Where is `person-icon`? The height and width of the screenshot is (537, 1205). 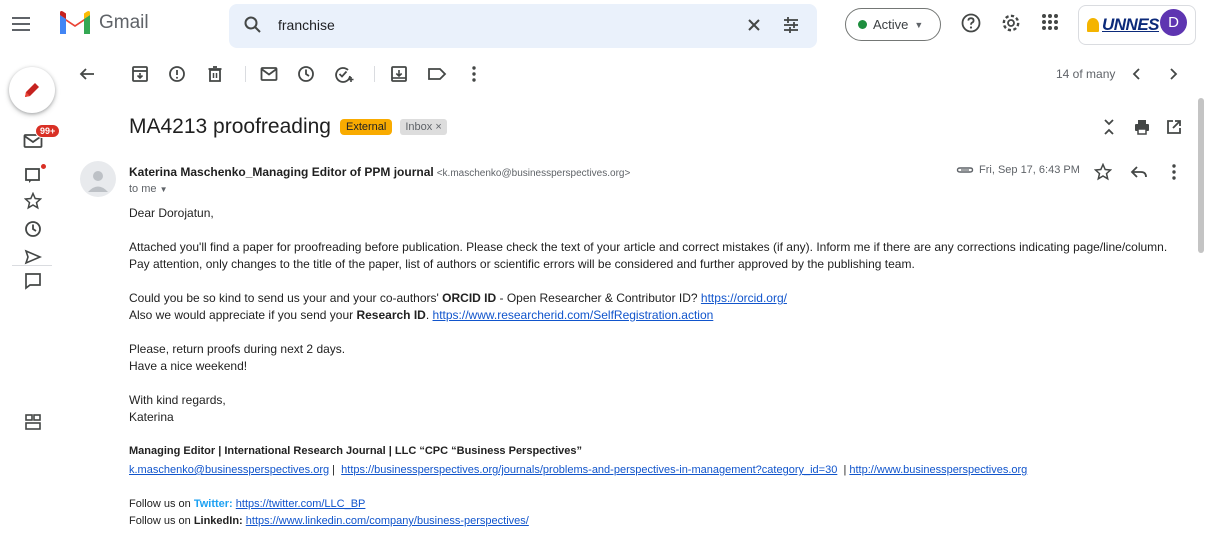 person-icon is located at coordinates (98, 181).